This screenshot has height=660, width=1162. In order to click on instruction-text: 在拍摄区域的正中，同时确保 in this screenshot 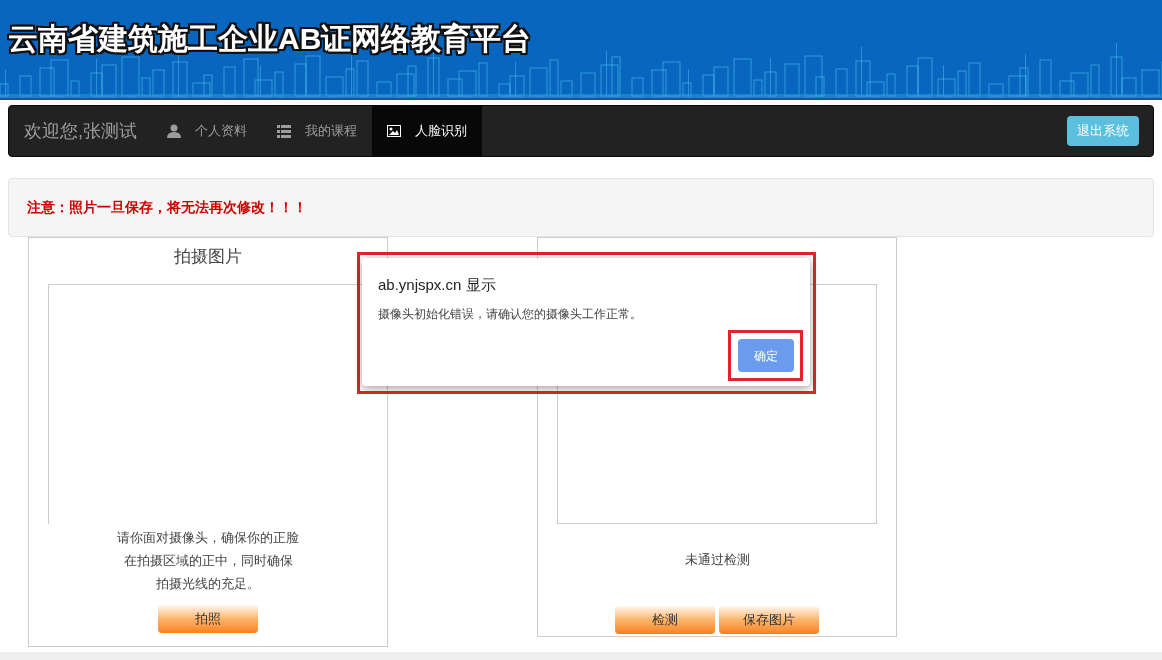, I will do `click(208, 561)`.